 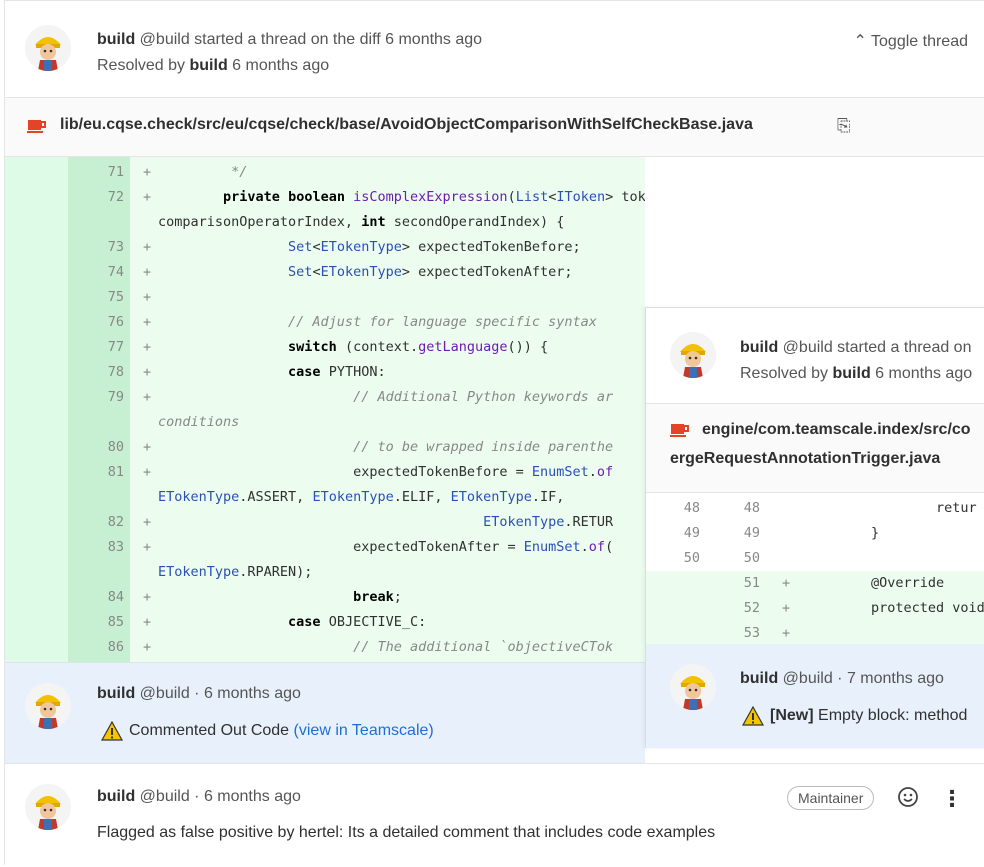 I want to click on diff-line: 51 + @Override, so click(x=815, y=583).